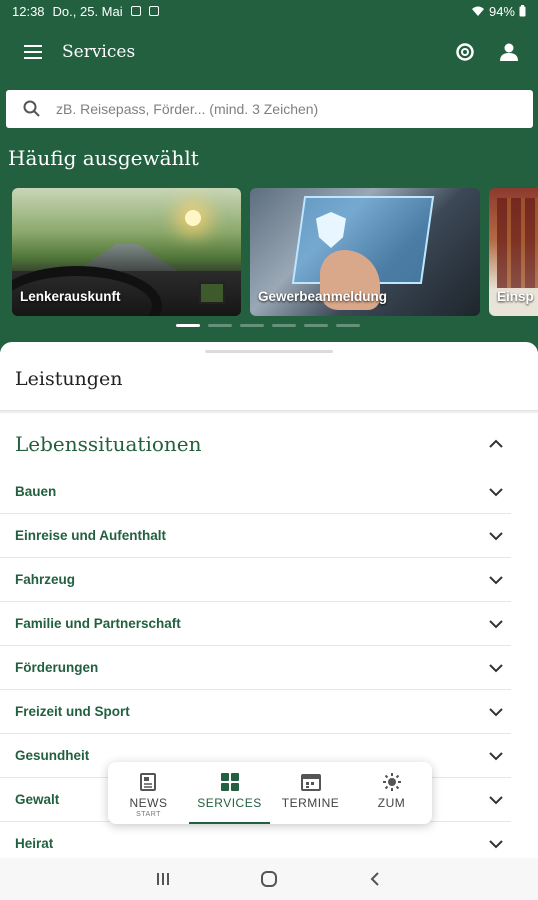 Image resolution: width=538 pixels, height=900 pixels. I want to click on hamburger-menu-icon, so click(33, 52).